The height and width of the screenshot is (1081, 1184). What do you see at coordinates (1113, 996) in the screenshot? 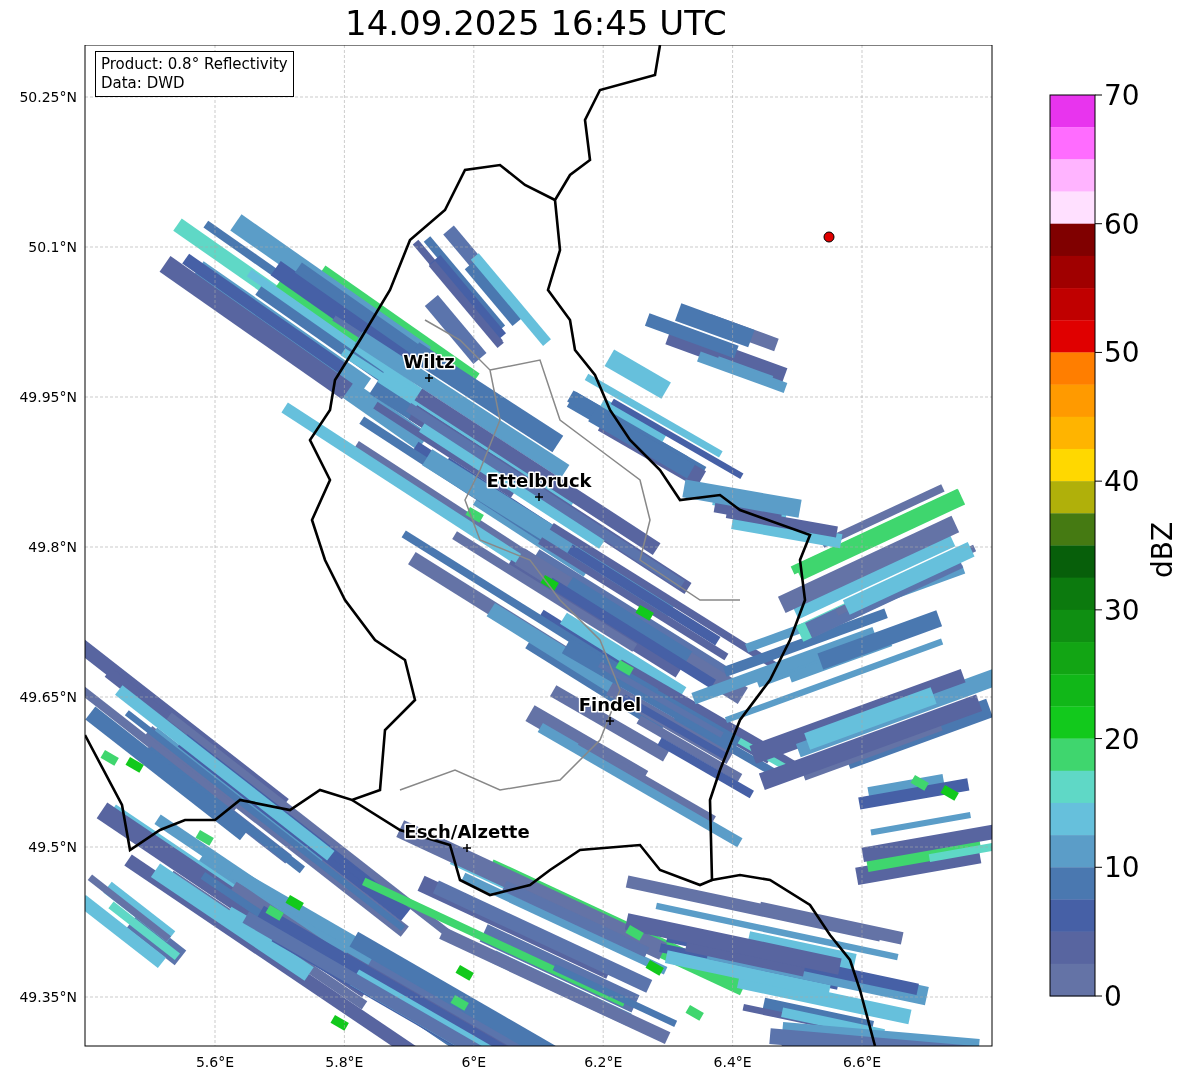
I see `colorbar-tick-label: 0` at bounding box center [1113, 996].